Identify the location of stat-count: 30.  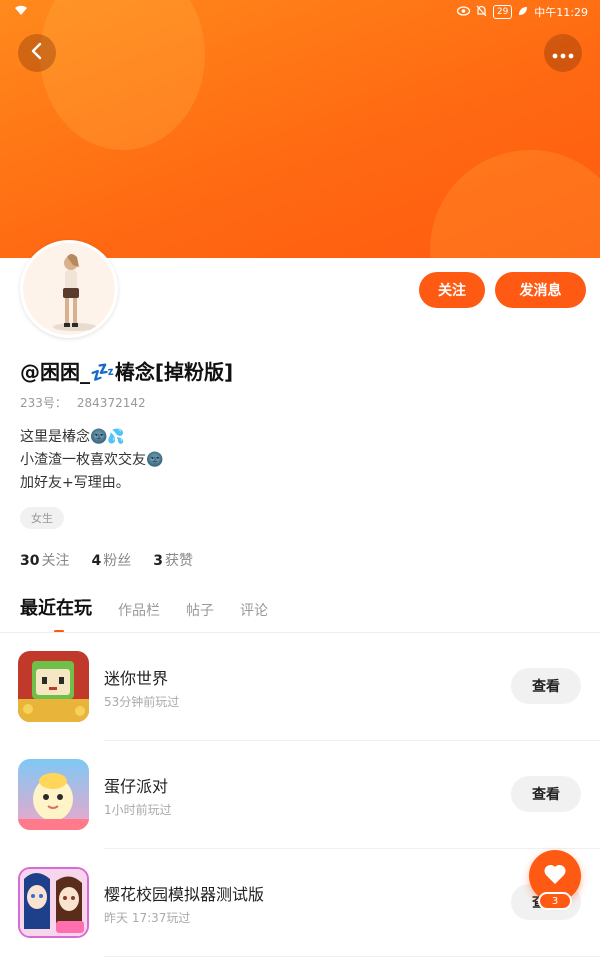
(30, 561).